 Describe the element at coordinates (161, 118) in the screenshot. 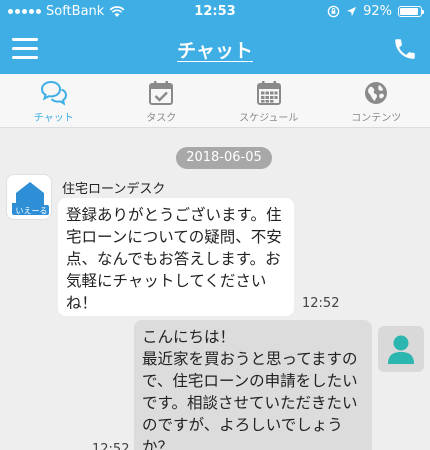

I see `tab-label: タスク` at that location.